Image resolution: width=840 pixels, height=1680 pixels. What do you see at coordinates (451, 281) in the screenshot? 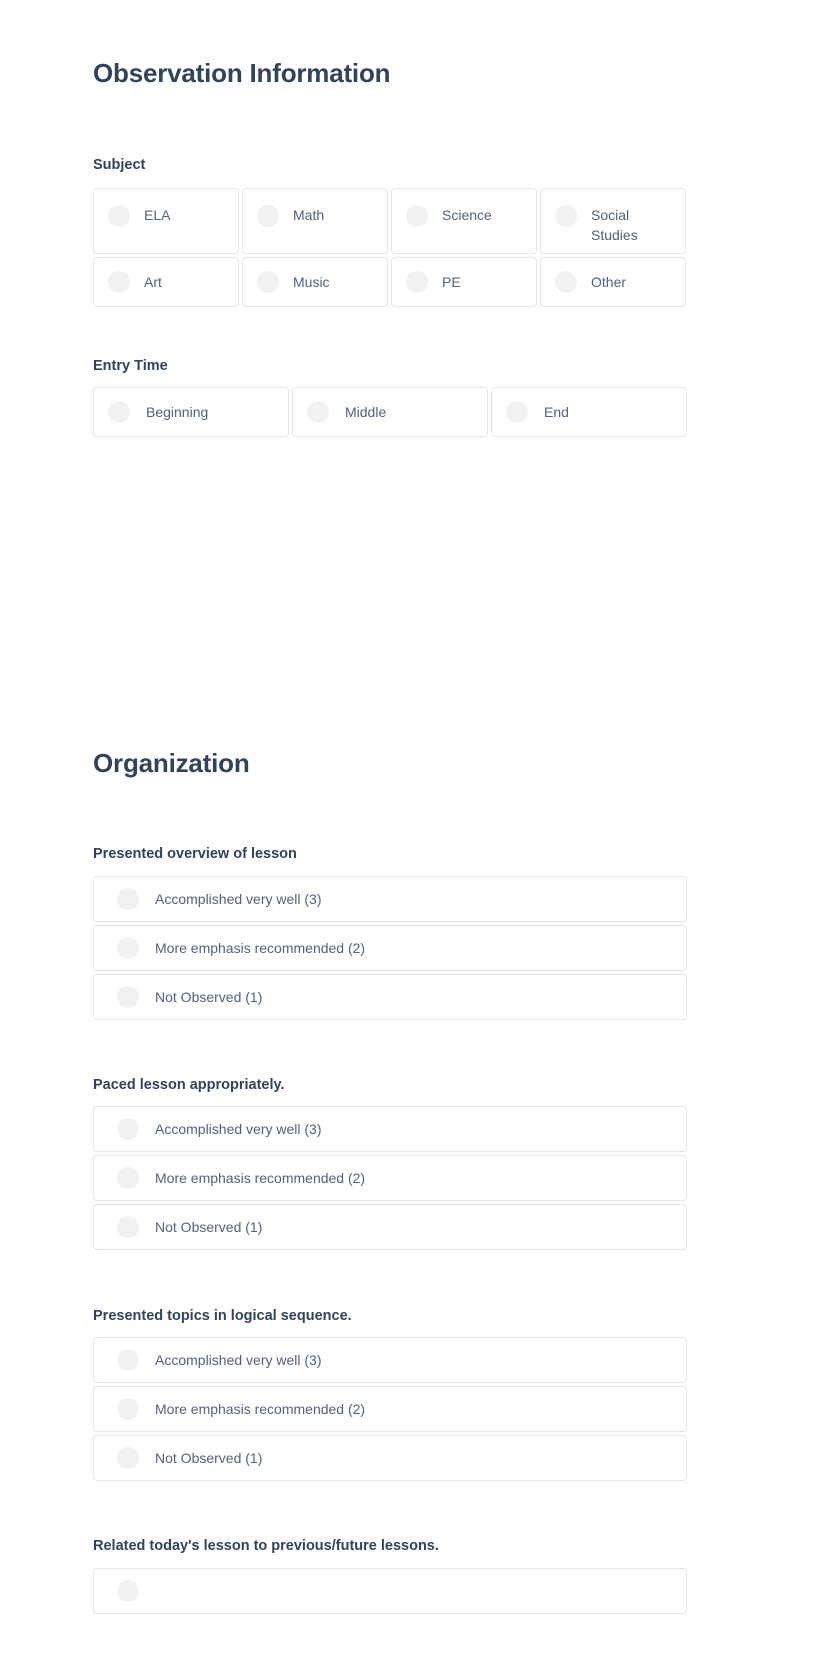
I see `option-label: PE` at bounding box center [451, 281].